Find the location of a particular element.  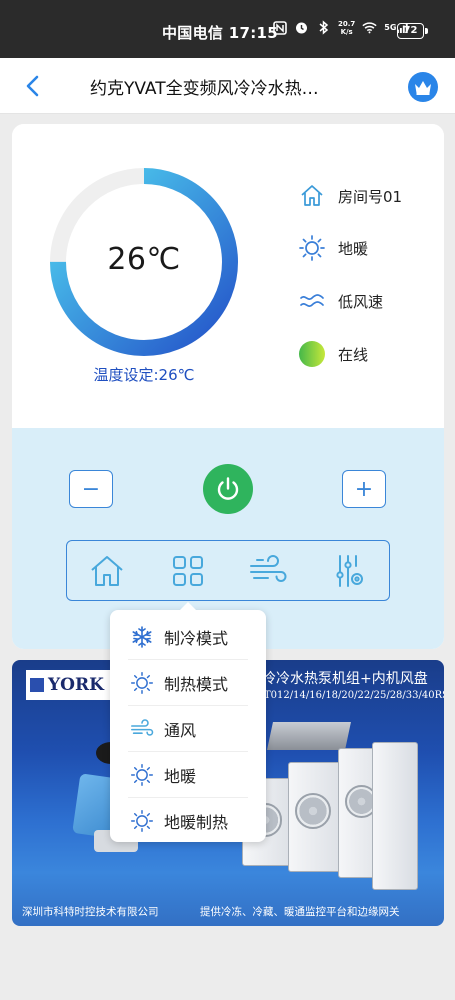

carrier-time: 中国电信 17:15 is located at coordinates (220, 33).